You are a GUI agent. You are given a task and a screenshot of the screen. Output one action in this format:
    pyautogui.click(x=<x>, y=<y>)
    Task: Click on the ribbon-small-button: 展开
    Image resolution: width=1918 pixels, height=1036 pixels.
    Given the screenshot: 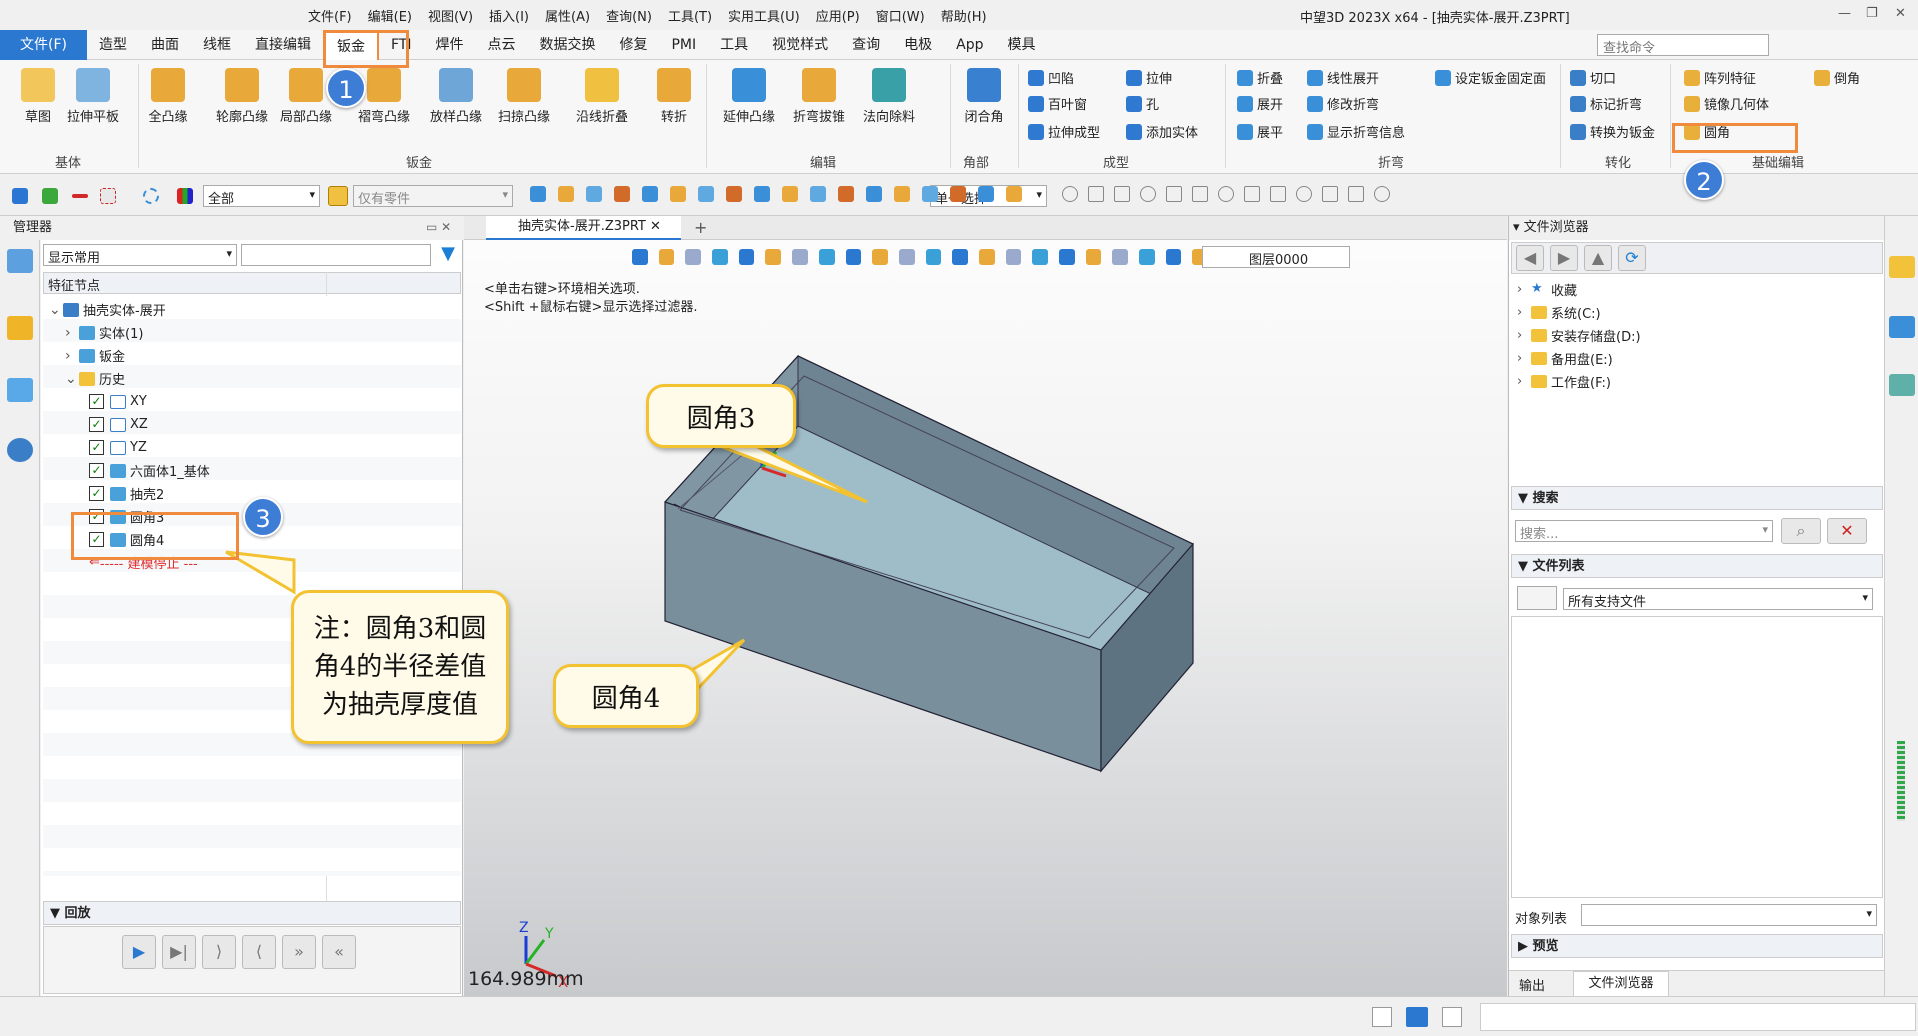 What is the action you would take?
    pyautogui.click(x=1260, y=103)
    